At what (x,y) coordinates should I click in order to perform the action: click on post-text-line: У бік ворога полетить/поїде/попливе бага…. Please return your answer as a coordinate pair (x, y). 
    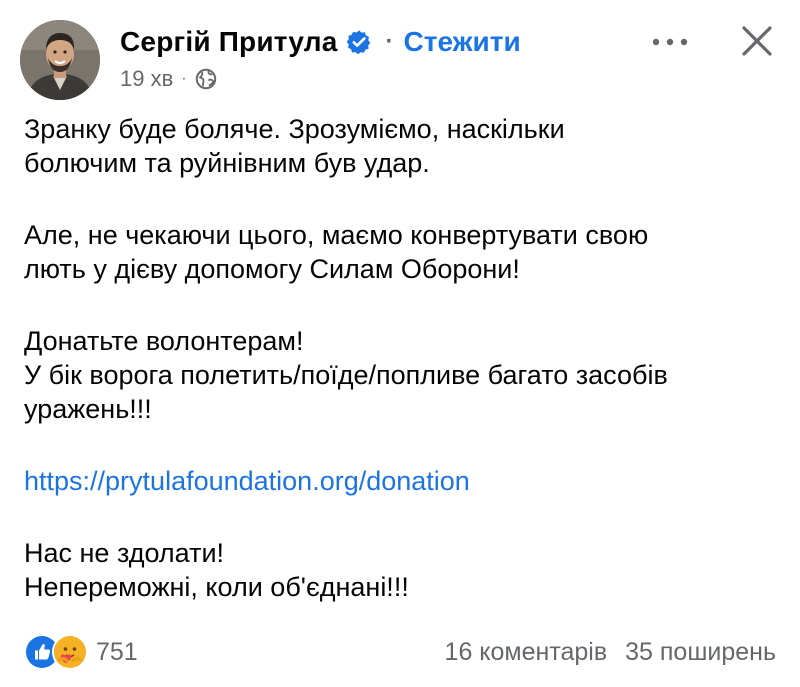
    Looking at the image, I should click on (346, 375).